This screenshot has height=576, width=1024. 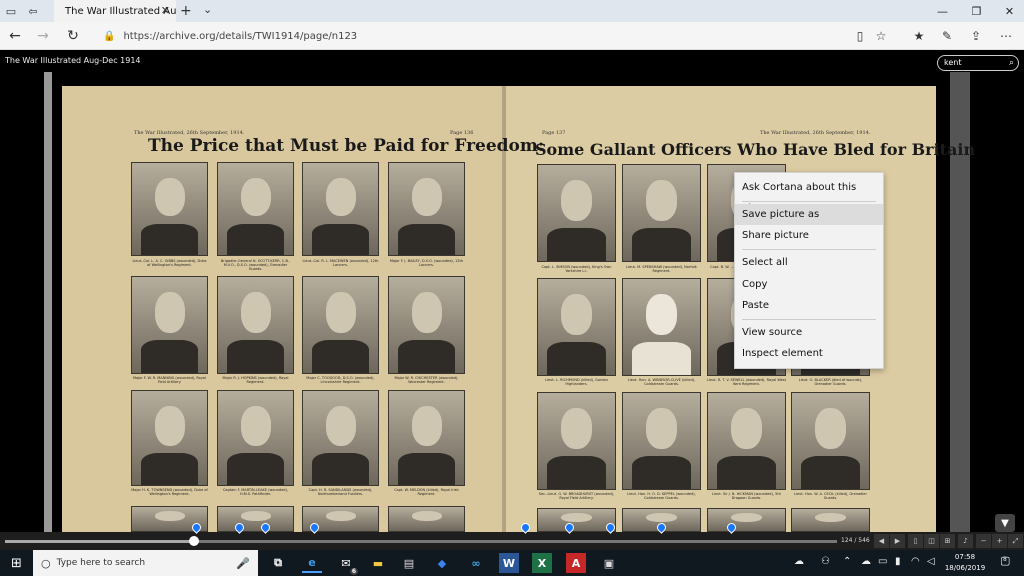 I want to click on save-picture-as-menu-item: Save picture as, so click(x=809, y=214).